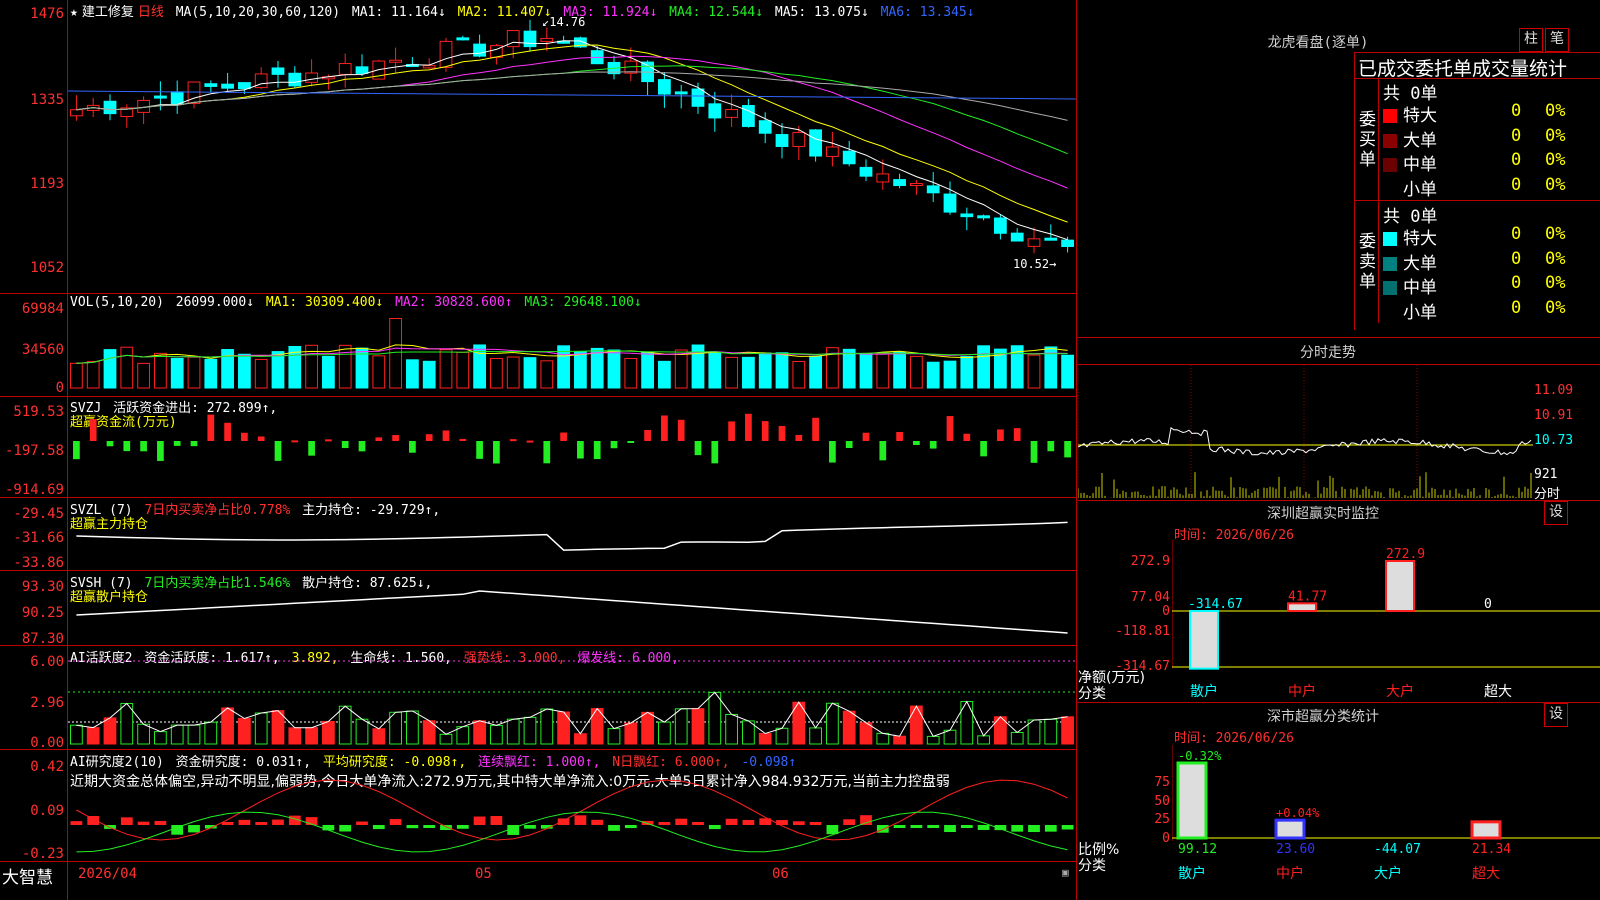  Describe the element at coordinates (1463, 69) in the screenshot. I see `dragon-header: 已成交委托单成交量统计` at that location.